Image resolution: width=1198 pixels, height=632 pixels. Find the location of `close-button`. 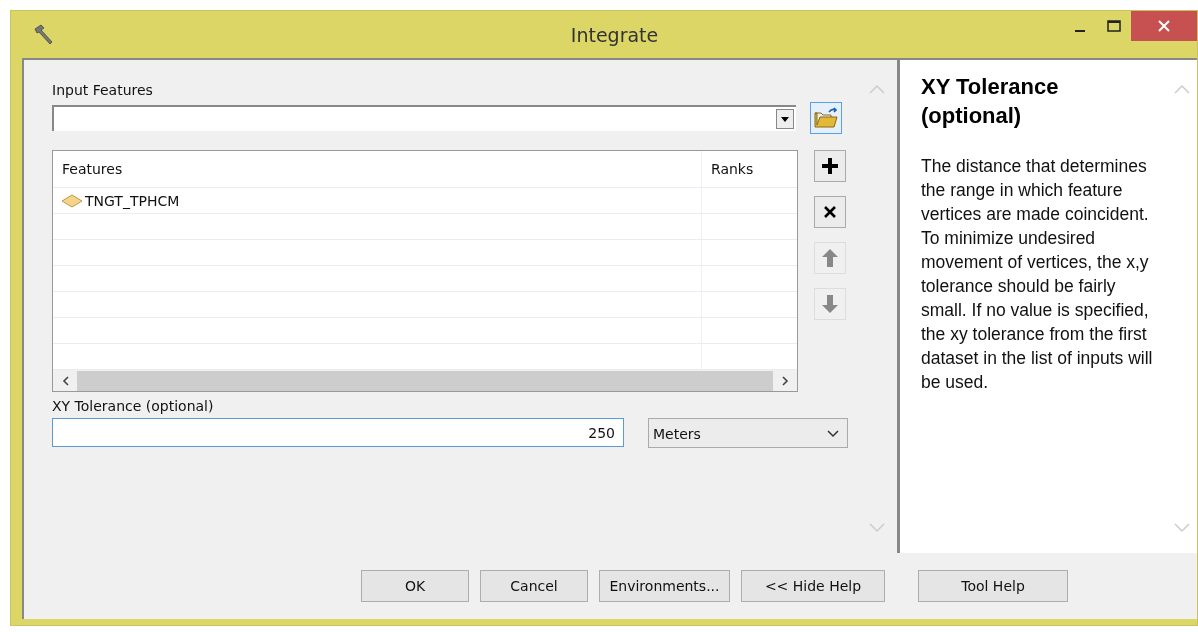

close-button is located at coordinates (1164, 26).